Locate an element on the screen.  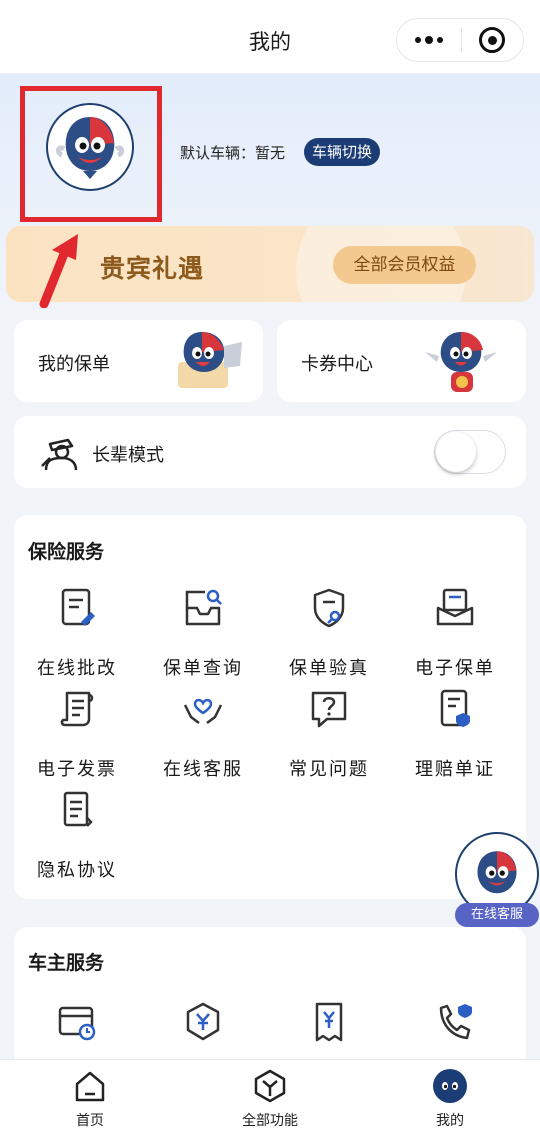
all-member-benefits-button: 全部会员权益 is located at coordinates (404, 265).